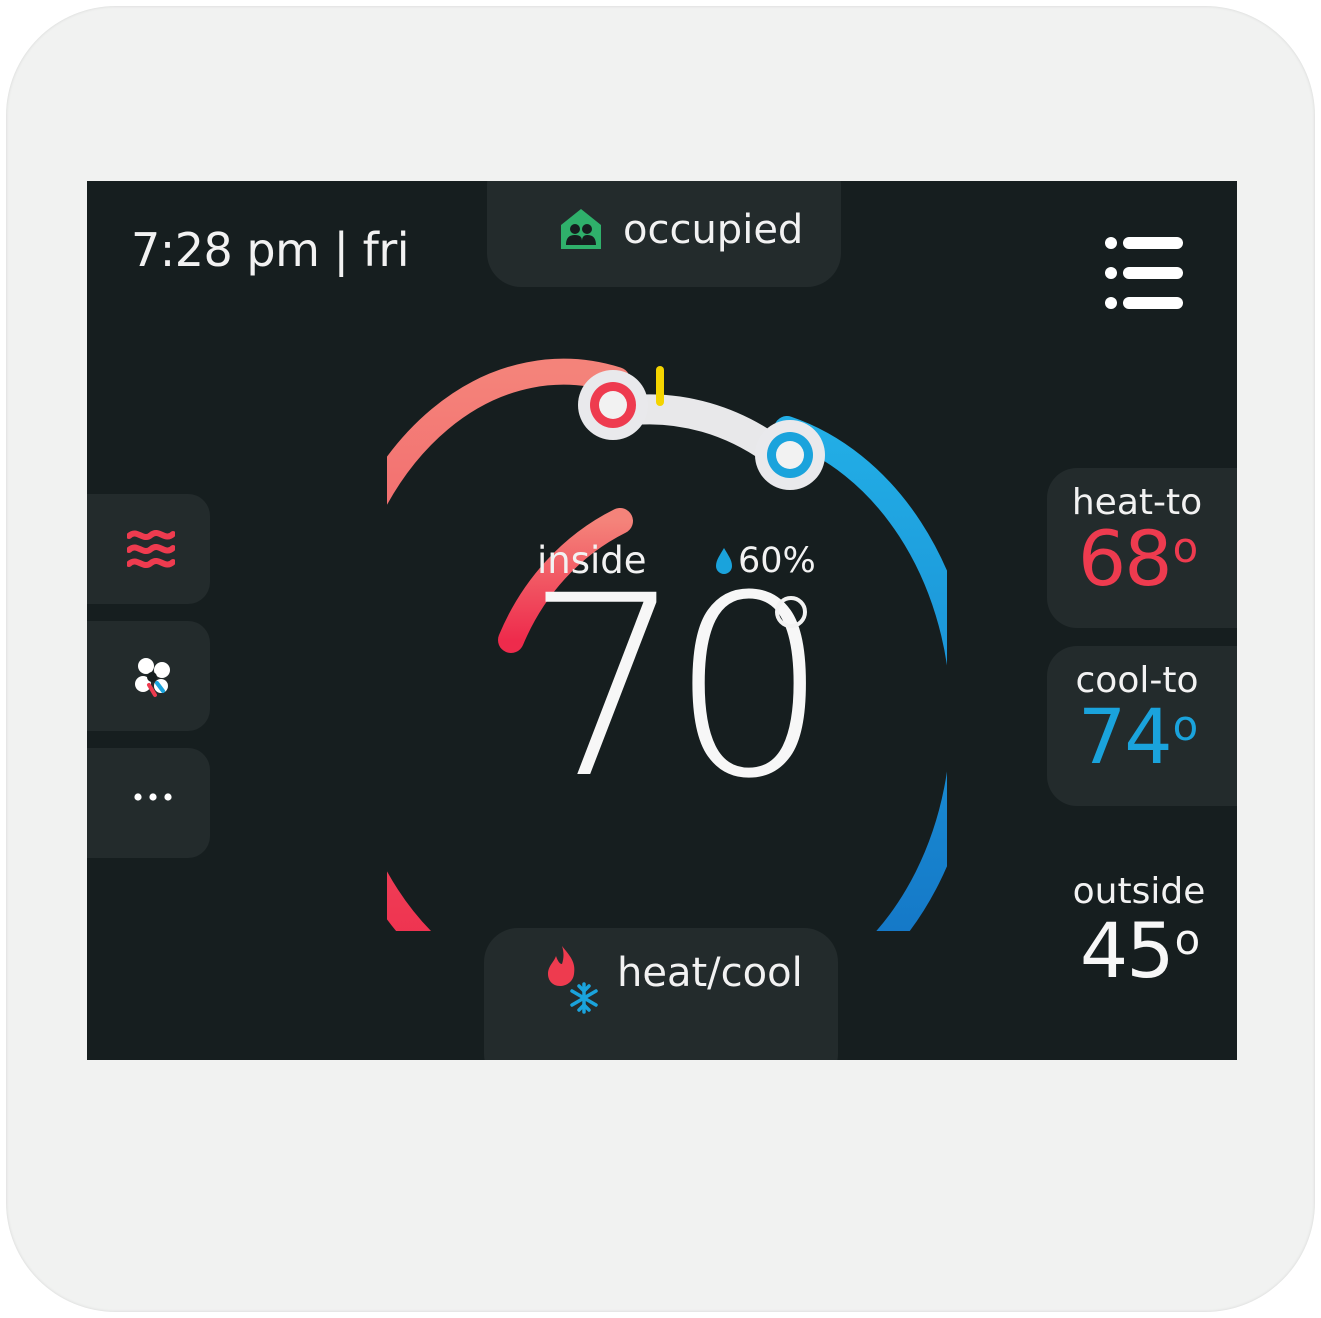 This screenshot has height=1318, width=1321. What do you see at coordinates (270, 250) in the screenshot?
I see `clock-display: 7:28 pm | fri` at bounding box center [270, 250].